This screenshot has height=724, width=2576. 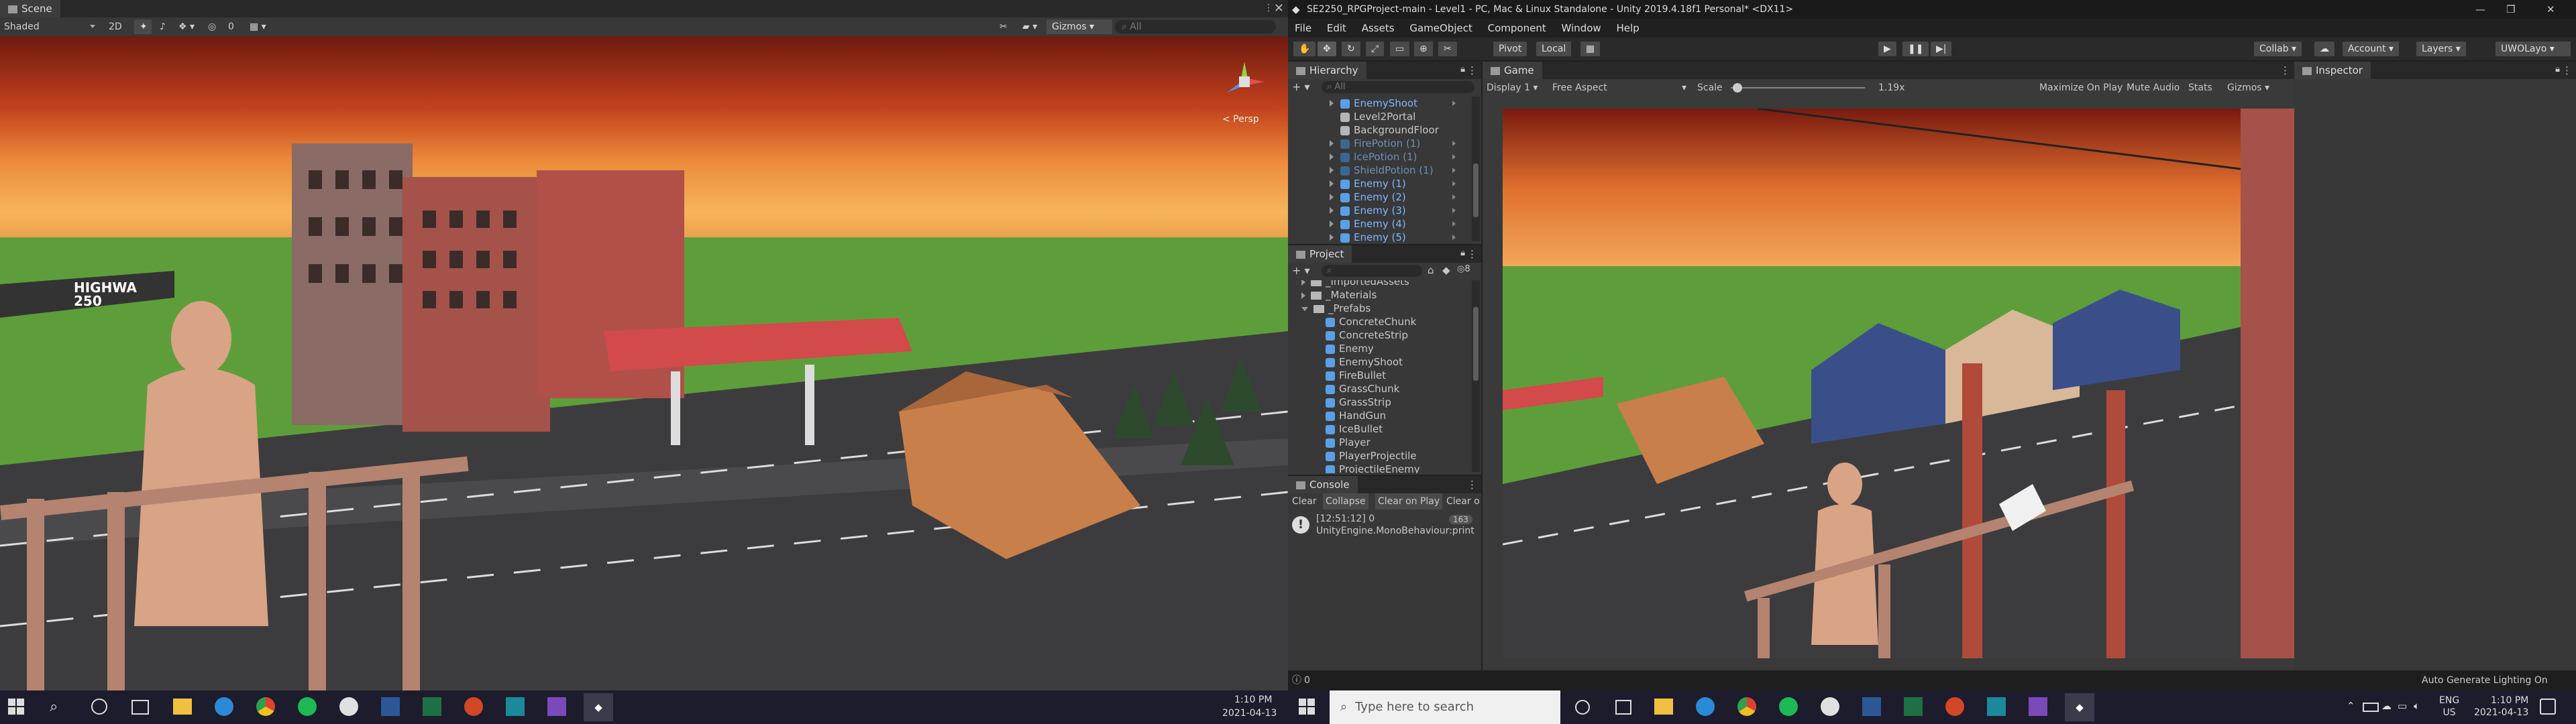 I want to click on project-scrollbar, so click(x=1476, y=376).